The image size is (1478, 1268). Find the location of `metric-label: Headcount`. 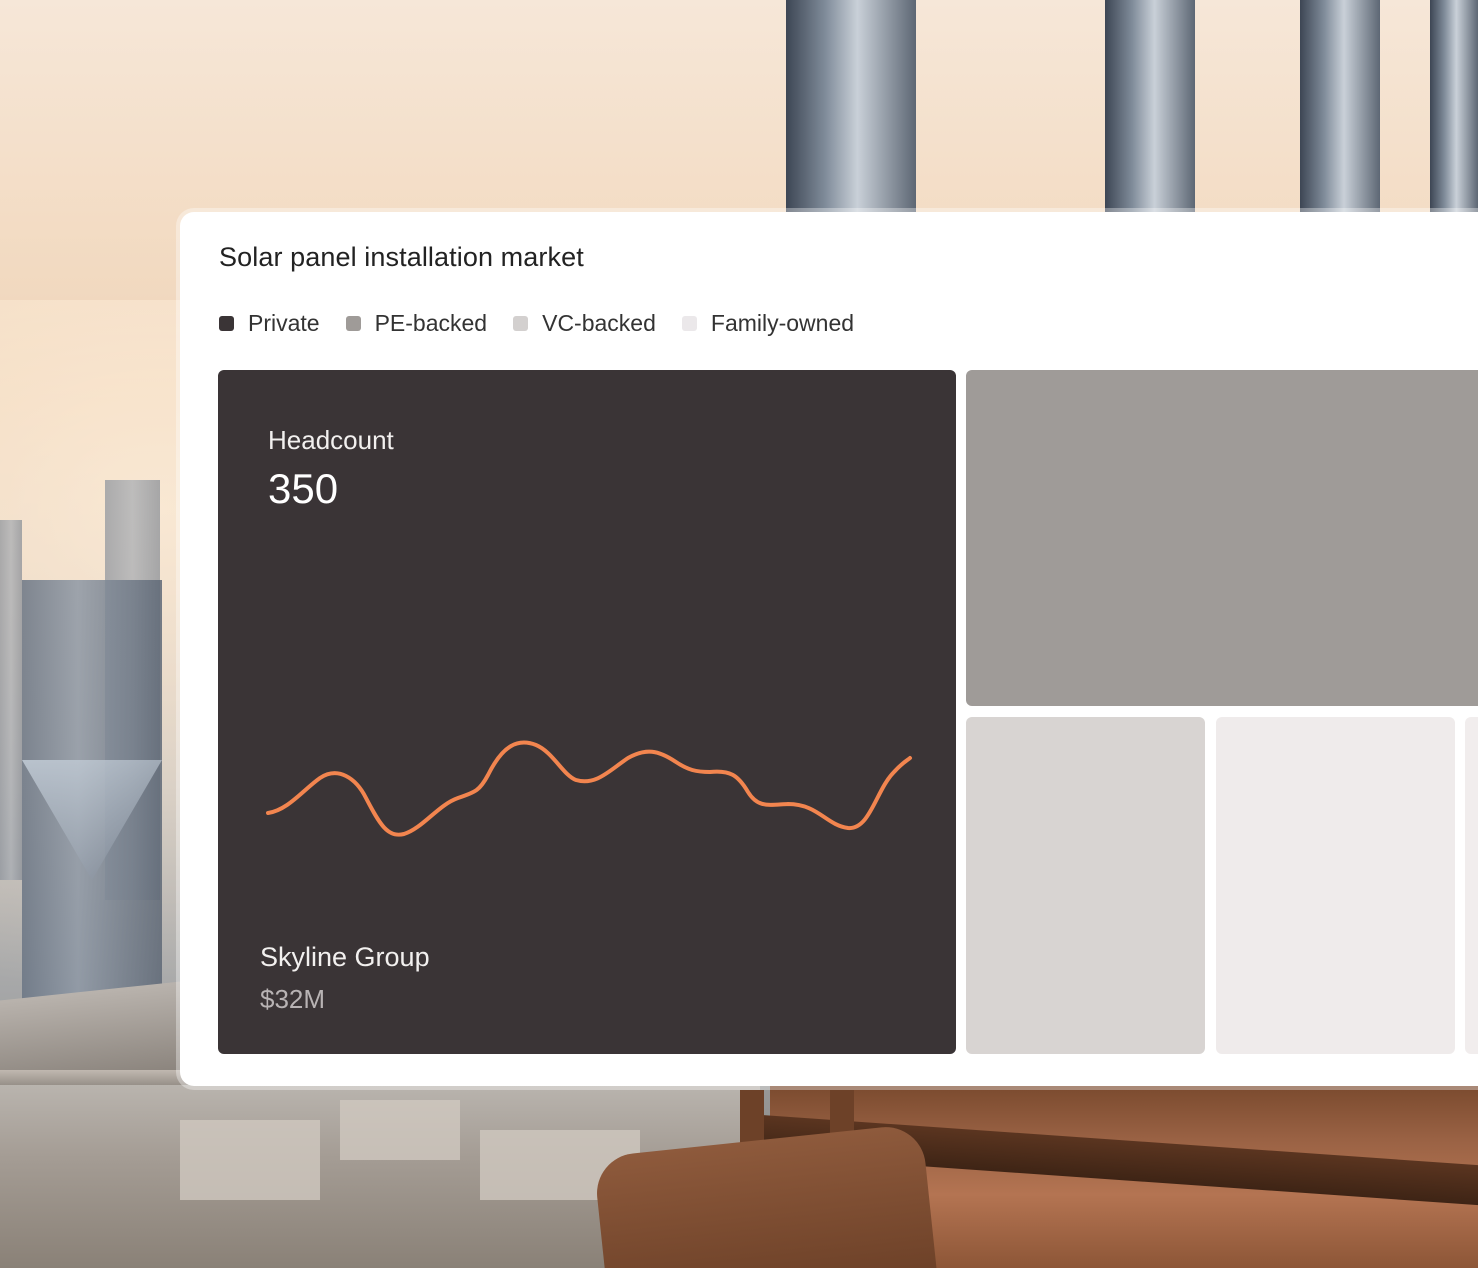

metric-label: Headcount is located at coordinates (331, 440).